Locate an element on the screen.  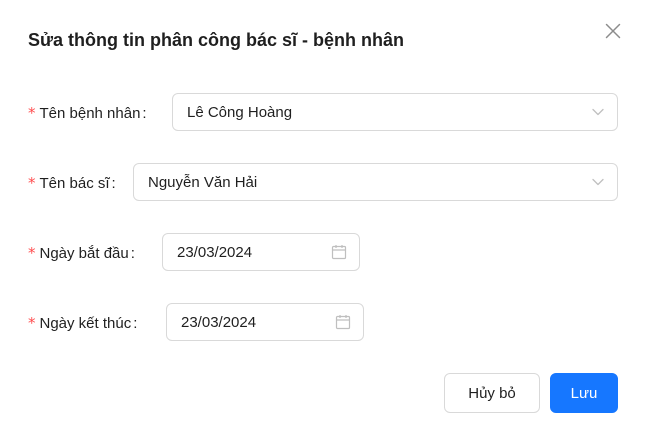
start-date-row: * Ngày bắt đầu : is located at coordinates (85, 253).